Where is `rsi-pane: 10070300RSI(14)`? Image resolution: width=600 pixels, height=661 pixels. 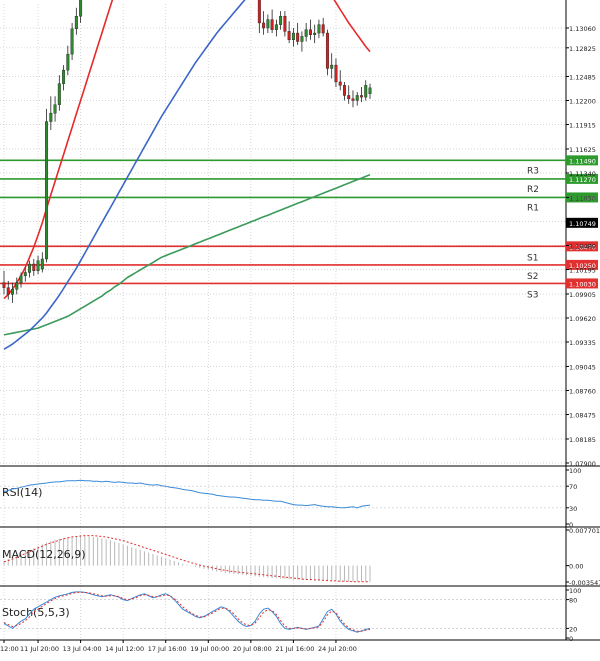 rsi-pane: 10070300RSI(14) is located at coordinates (290, 498).